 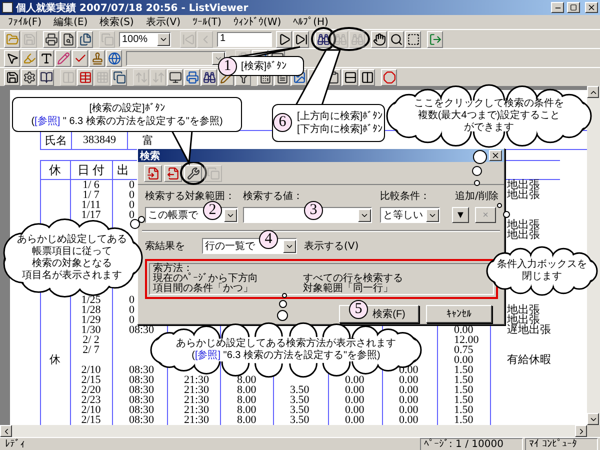 I want to click on field-label: 索結果を, so click(x=165, y=246).